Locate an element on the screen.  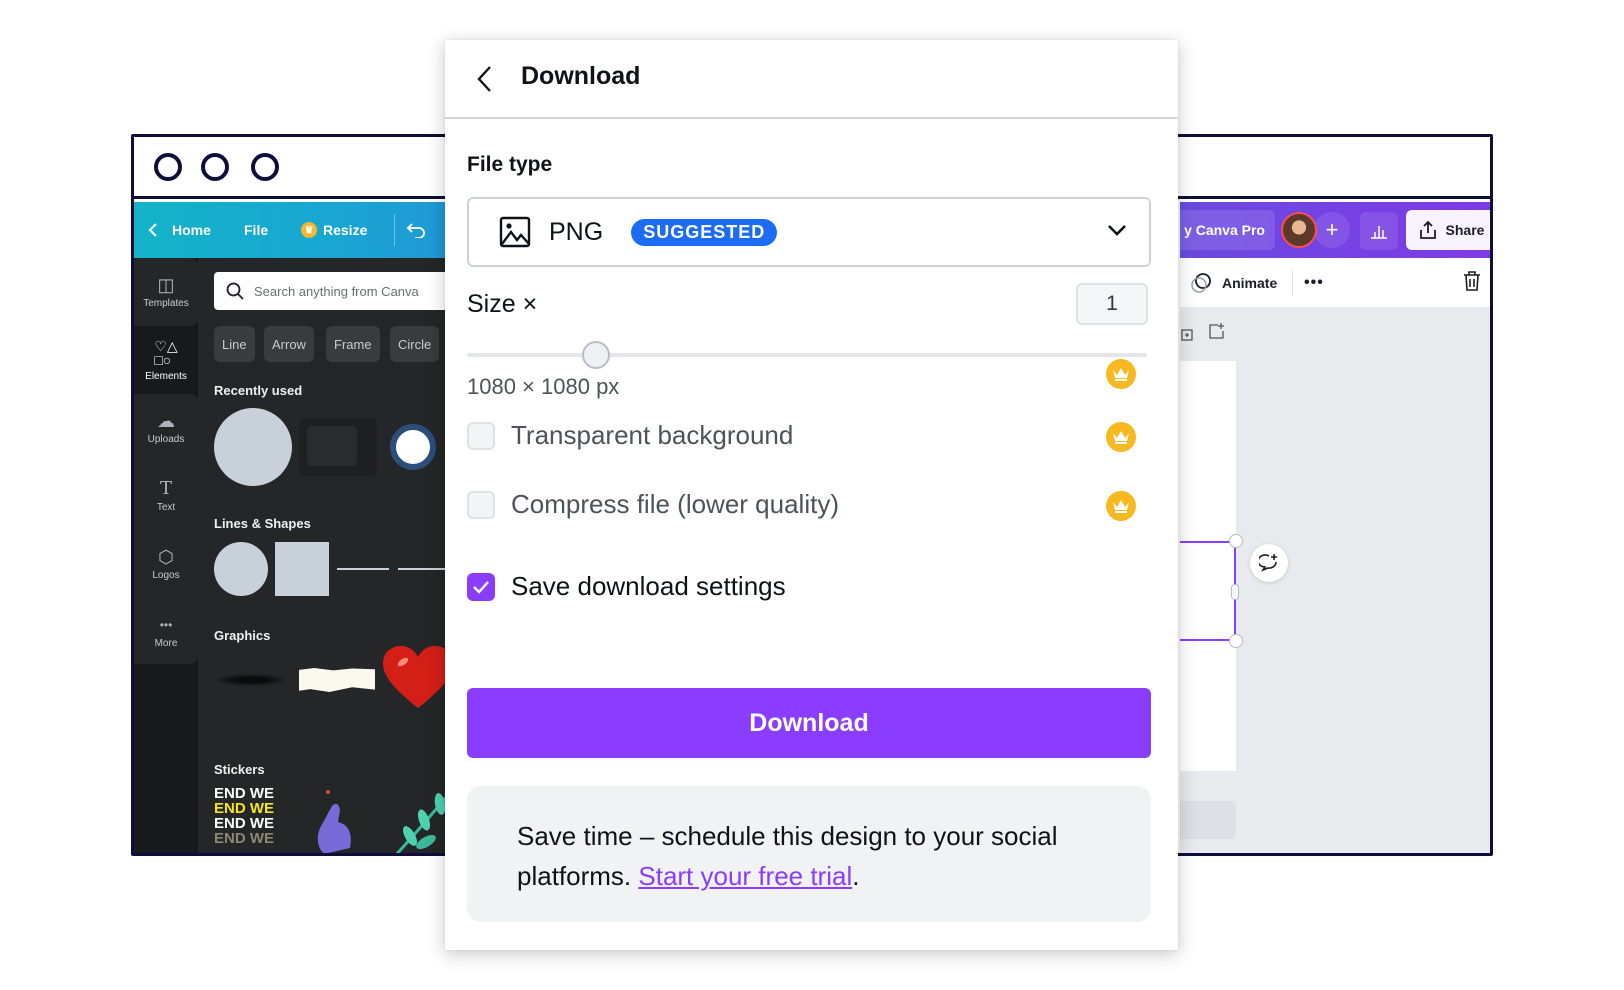
chip-frame: Frame is located at coordinates (353, 344).